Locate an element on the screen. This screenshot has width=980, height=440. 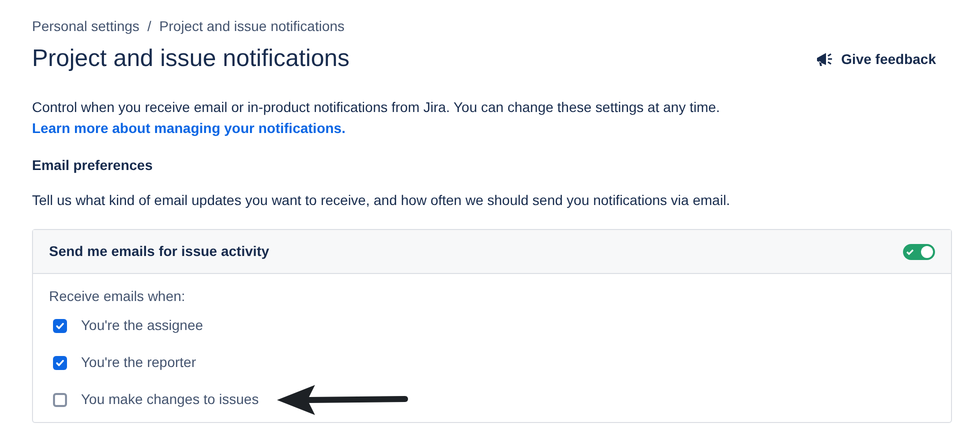
megaphone-icon is located at coordinates (824, 59).